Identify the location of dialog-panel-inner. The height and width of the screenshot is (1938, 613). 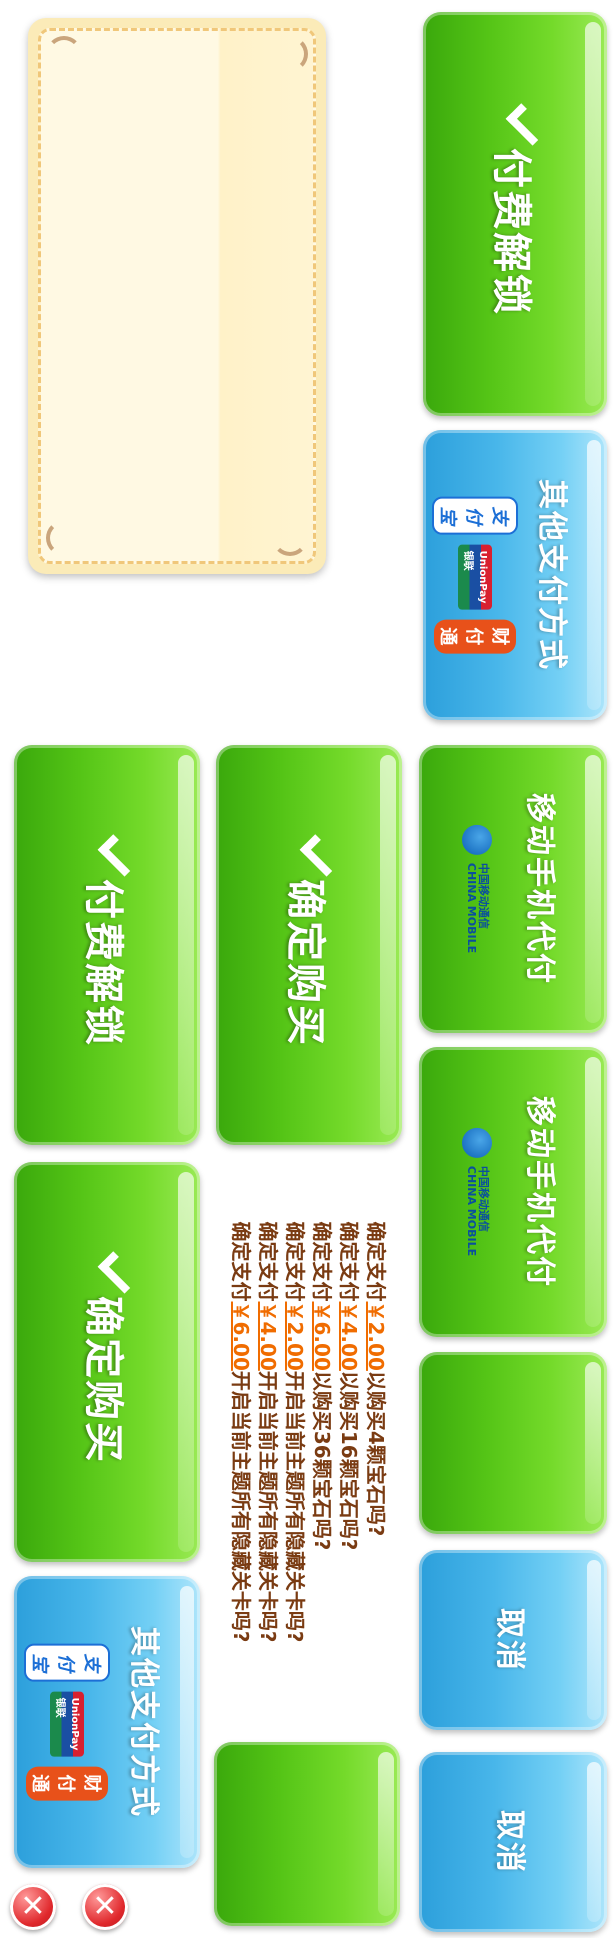
(177, 296).